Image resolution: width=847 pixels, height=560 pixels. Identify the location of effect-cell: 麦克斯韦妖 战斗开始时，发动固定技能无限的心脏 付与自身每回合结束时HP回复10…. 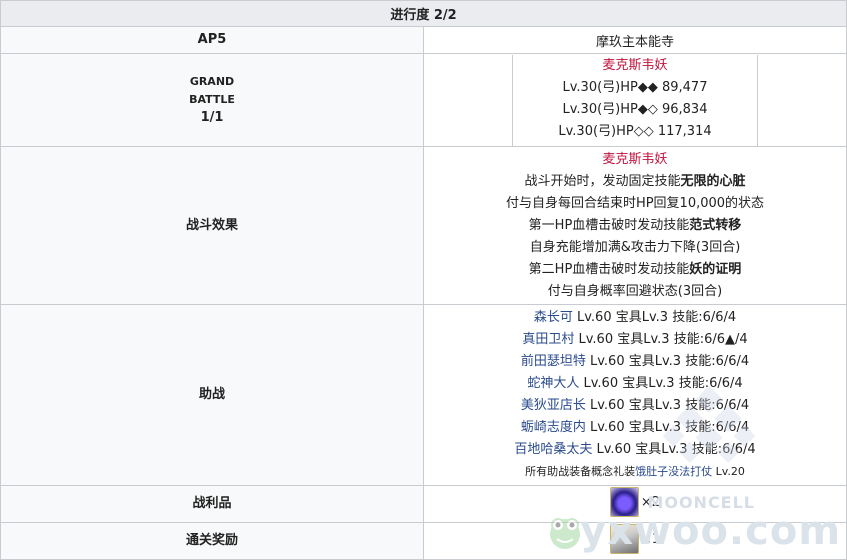
(635, 225).